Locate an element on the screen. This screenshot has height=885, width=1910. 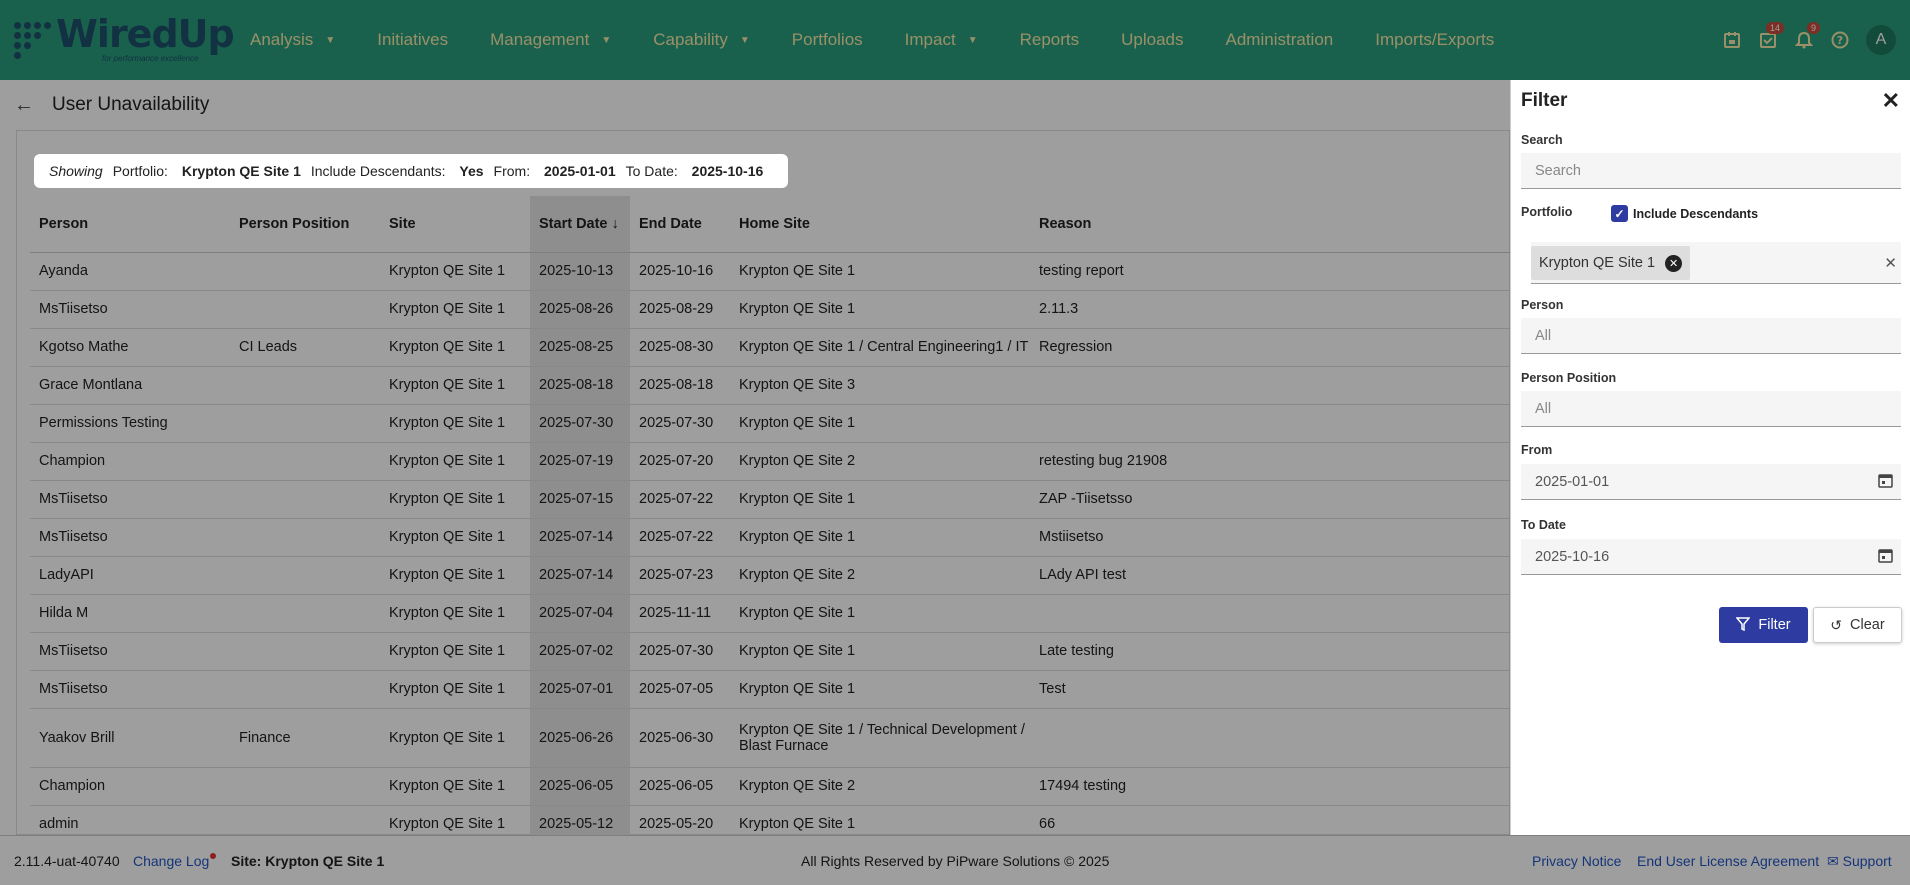
filter-button: Filter is located at coordinates (1763, 625).